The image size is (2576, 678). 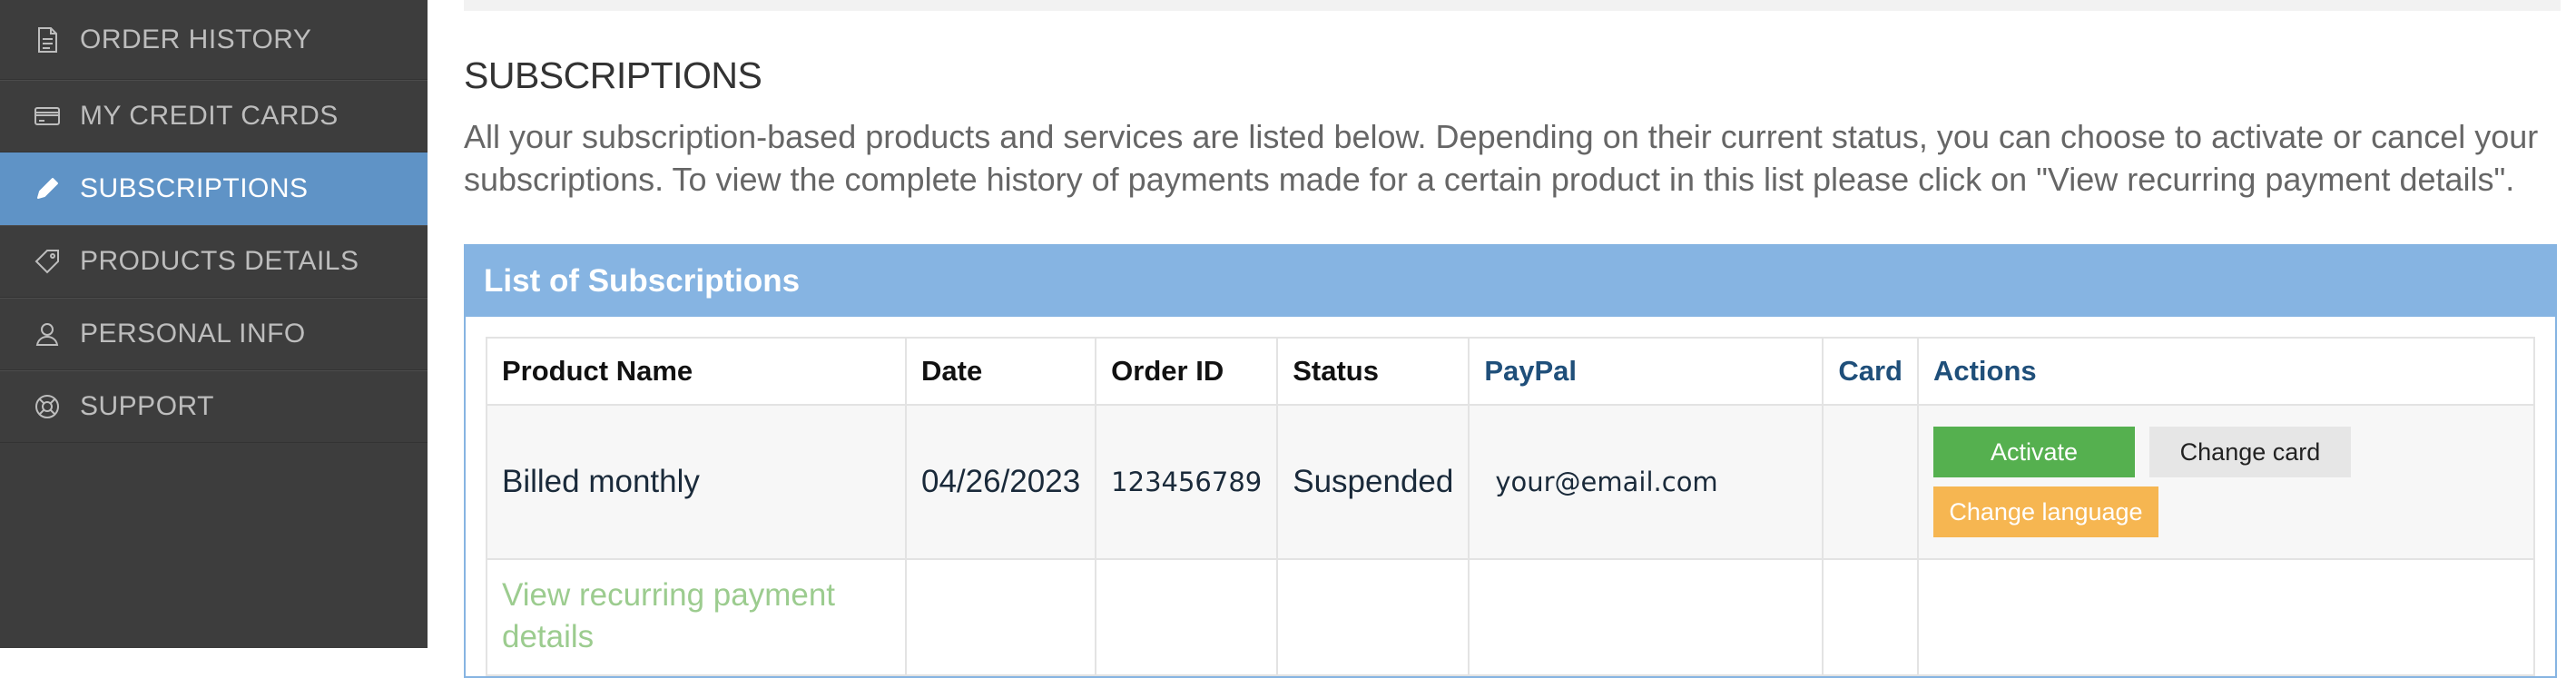 What do you see at coordinates (1512, 5) in the screenshot?
I see `top-bar` at bounding box center [1512, 5].